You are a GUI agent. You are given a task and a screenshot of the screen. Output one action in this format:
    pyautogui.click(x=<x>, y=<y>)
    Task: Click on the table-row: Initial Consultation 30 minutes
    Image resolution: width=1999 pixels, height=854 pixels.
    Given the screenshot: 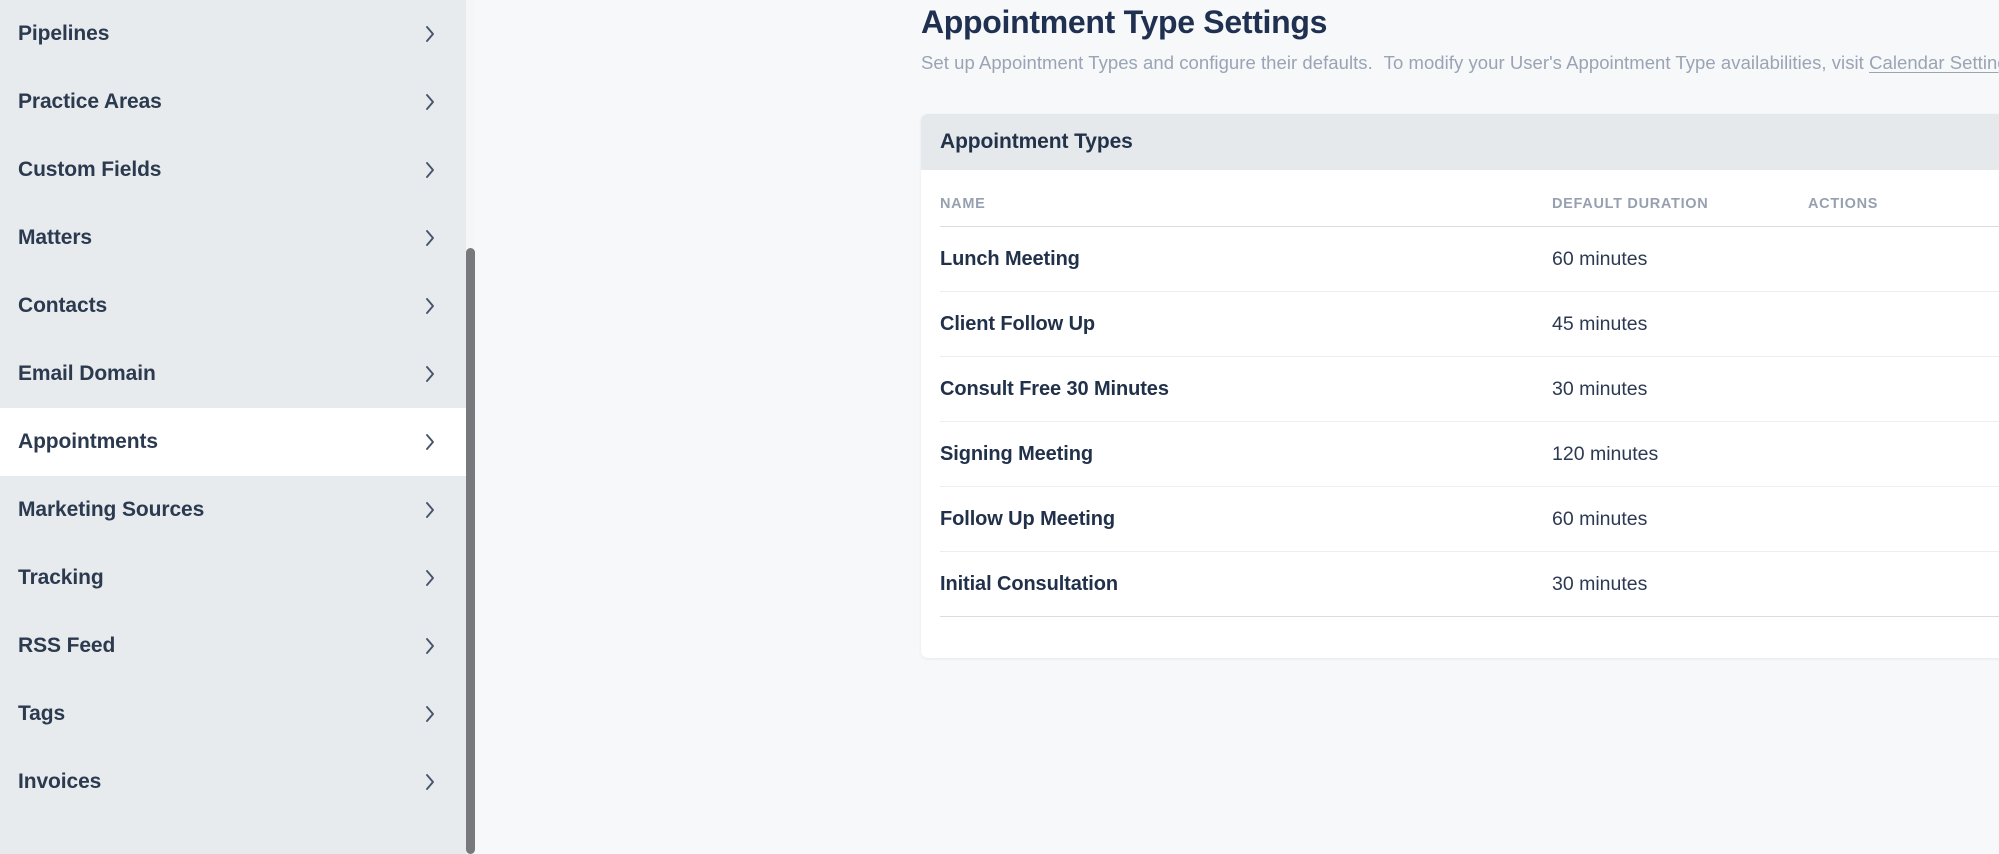 What is the action you would take?
    pyautogui.click(x=1469, y=584)
    